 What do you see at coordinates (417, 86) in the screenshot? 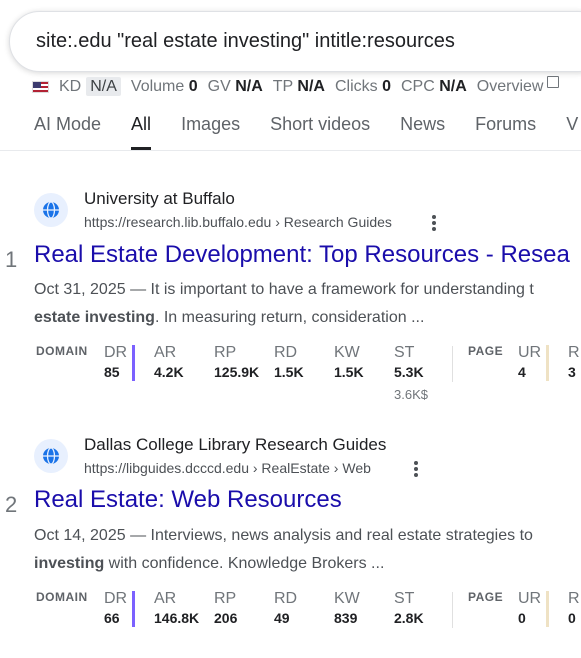
I see `cpc-label: CPC` at bounding box center [417, 86].